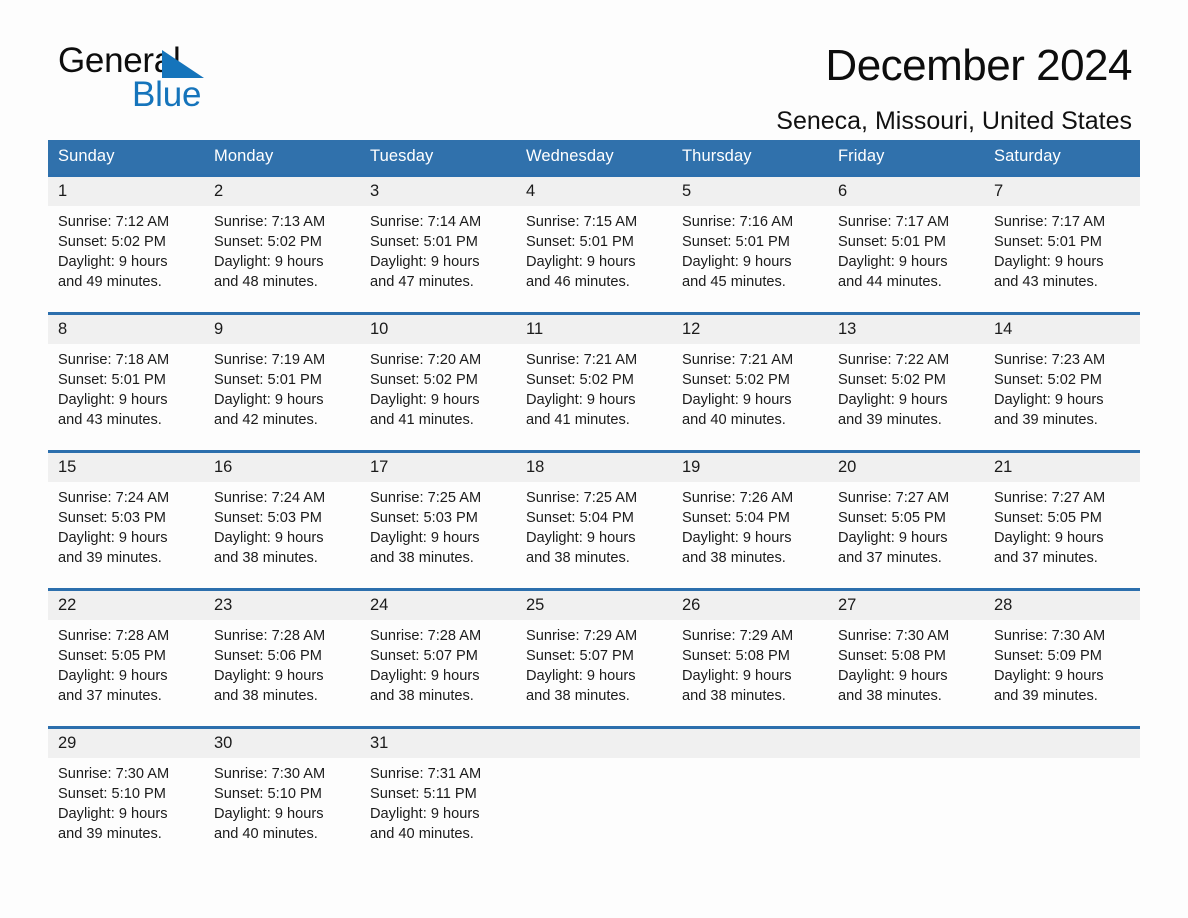 The width and height of the screenshot is (1188, 918). Describe the element at coordinates (750, 466) in the screenshot. I see `day-number: 19` at that location.